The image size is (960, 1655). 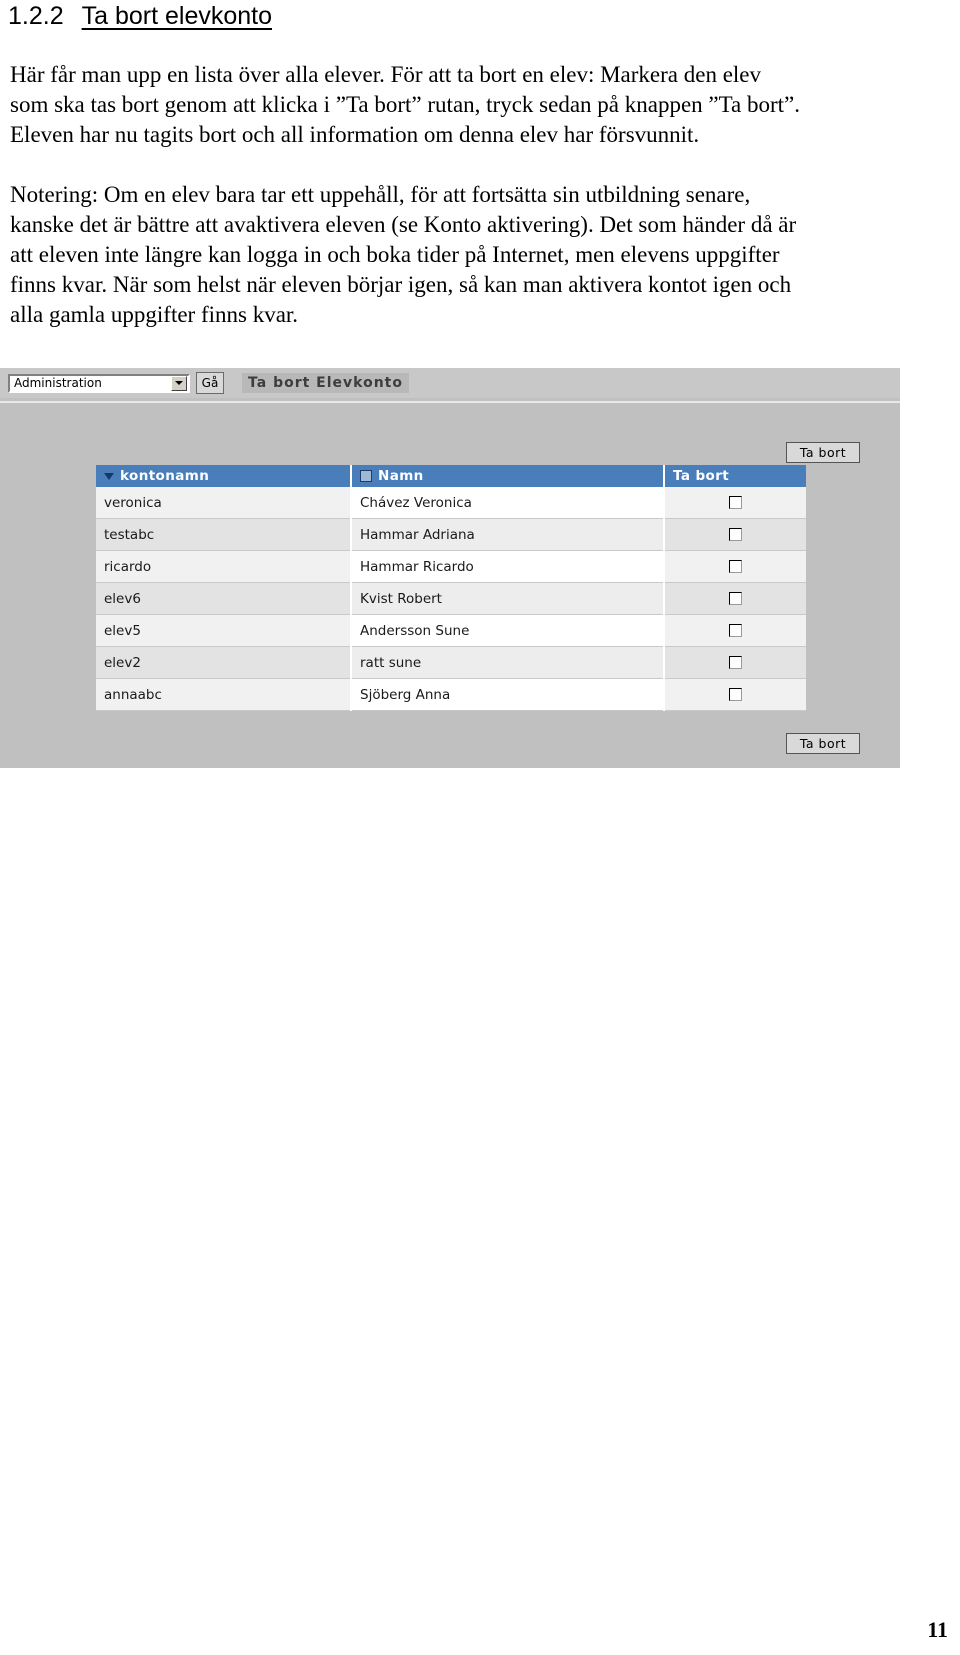 I want to click on cell-kontonamn: elev6, so click(x=224, y=598).